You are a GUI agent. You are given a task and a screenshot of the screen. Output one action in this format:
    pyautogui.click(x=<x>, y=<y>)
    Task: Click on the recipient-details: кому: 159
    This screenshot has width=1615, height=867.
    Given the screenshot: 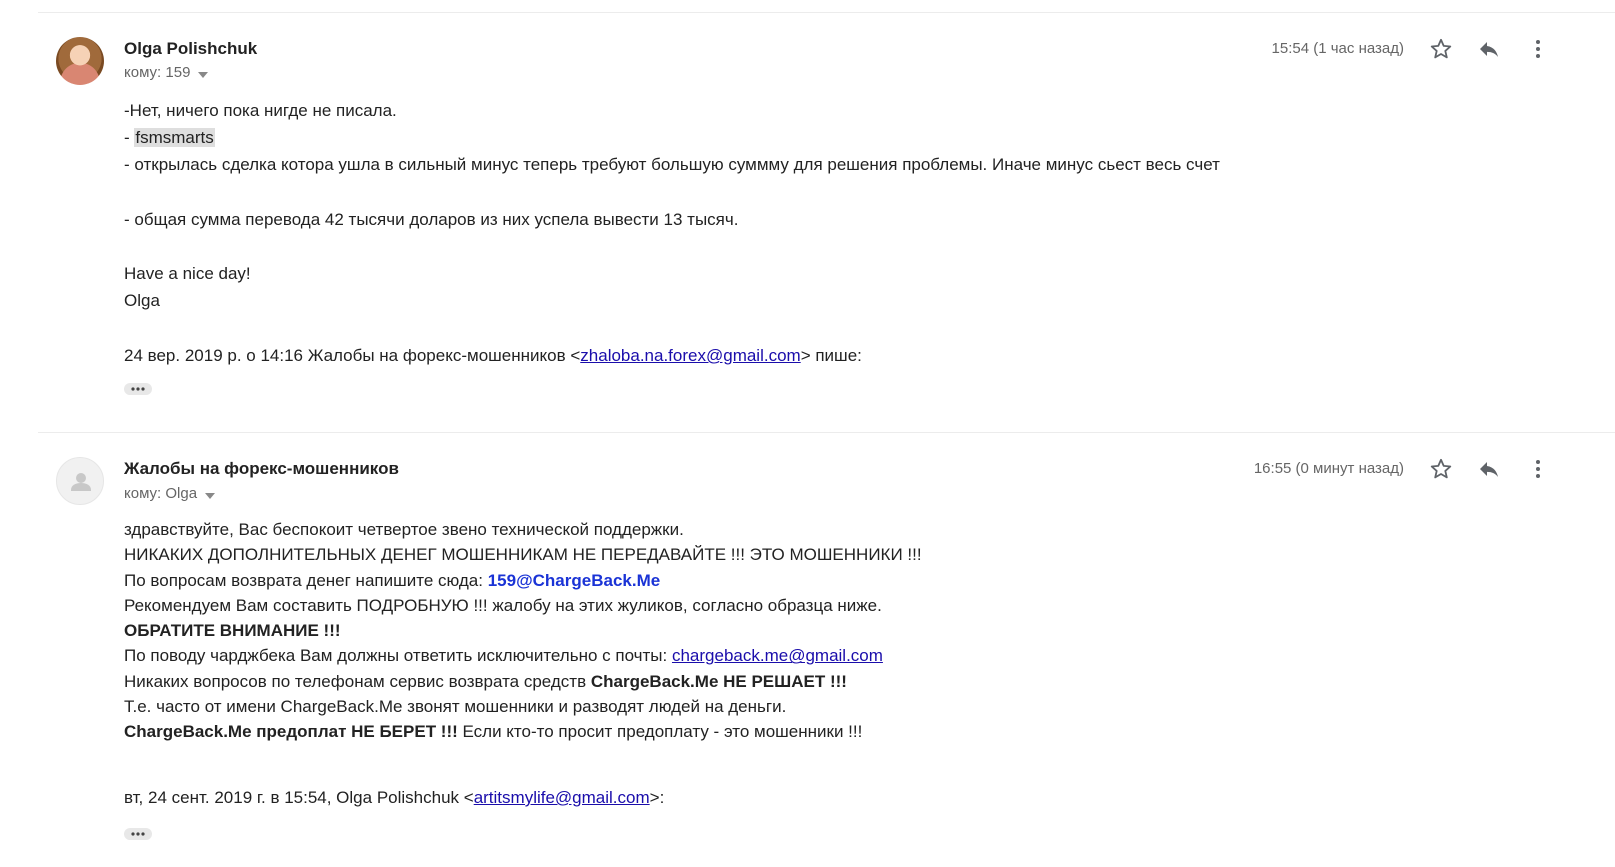 What is the action you would take?
    pyautogui.click(x=166, y=73)
    